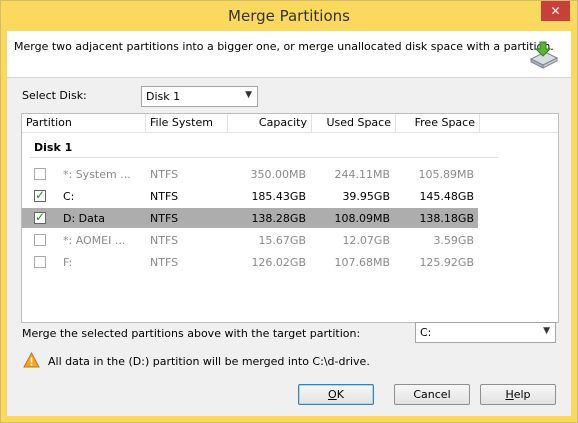  What do you see at coordinates (187, 123) in the screenshot?
I see `column-header-file-system: File System` at bounding box center [187, 123].